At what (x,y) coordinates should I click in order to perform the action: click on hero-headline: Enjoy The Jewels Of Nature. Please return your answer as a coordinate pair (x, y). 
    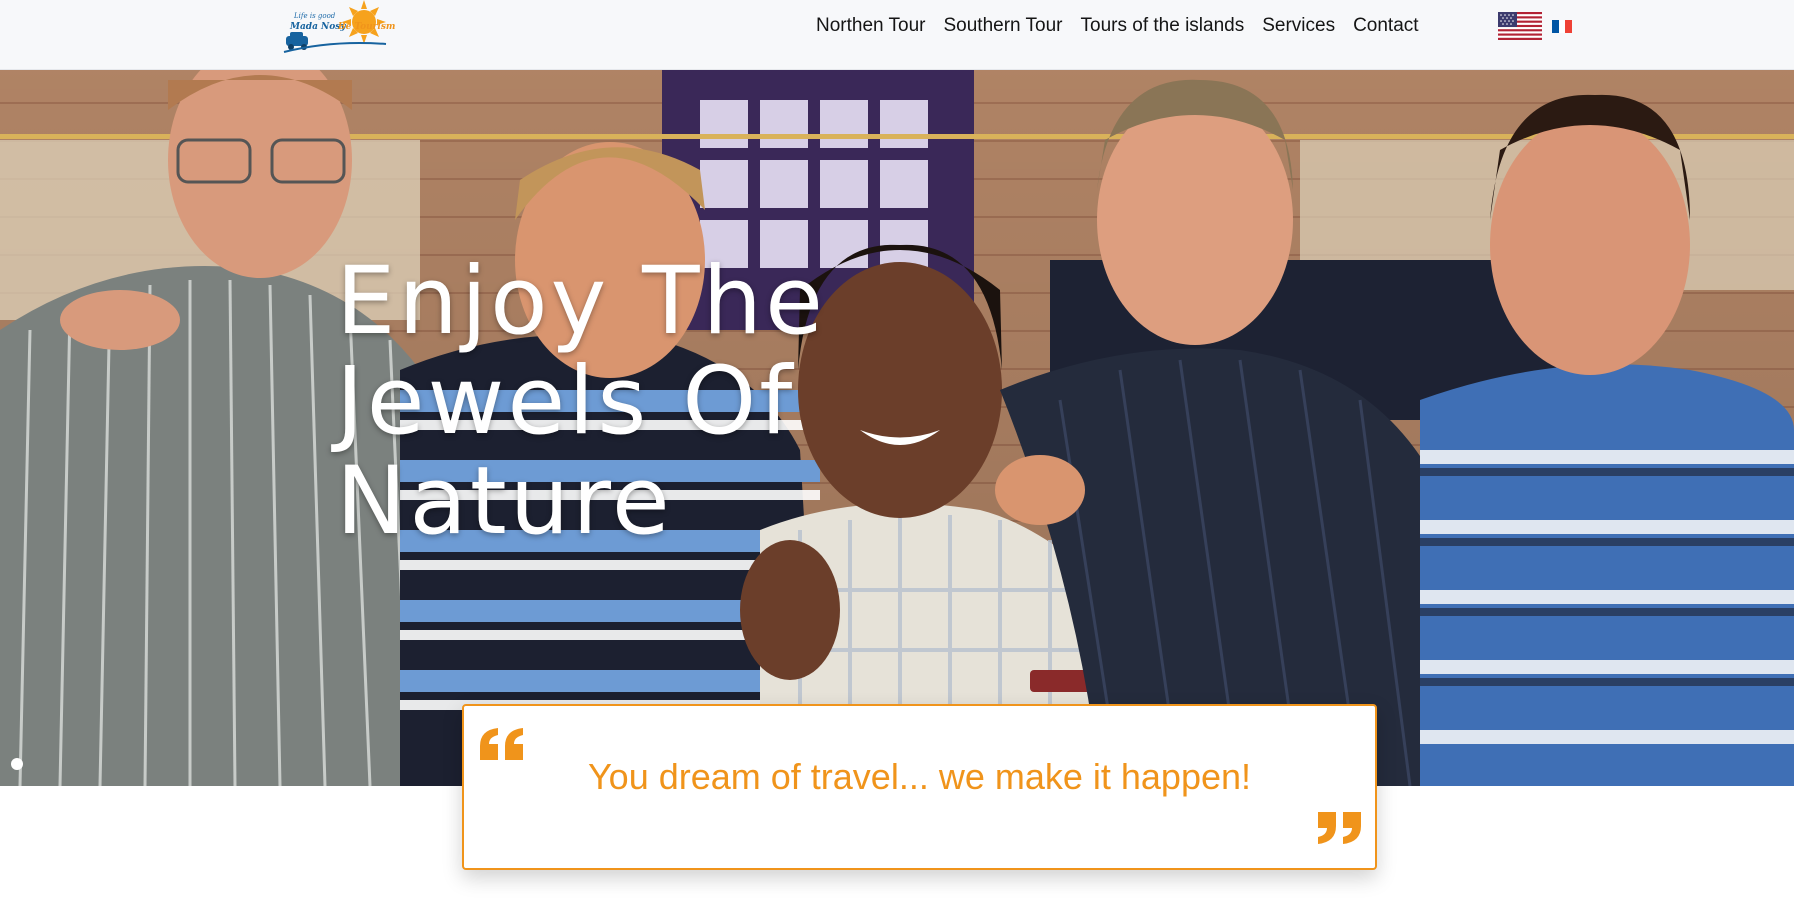
    Looking at the image, I should click on (616, 402).